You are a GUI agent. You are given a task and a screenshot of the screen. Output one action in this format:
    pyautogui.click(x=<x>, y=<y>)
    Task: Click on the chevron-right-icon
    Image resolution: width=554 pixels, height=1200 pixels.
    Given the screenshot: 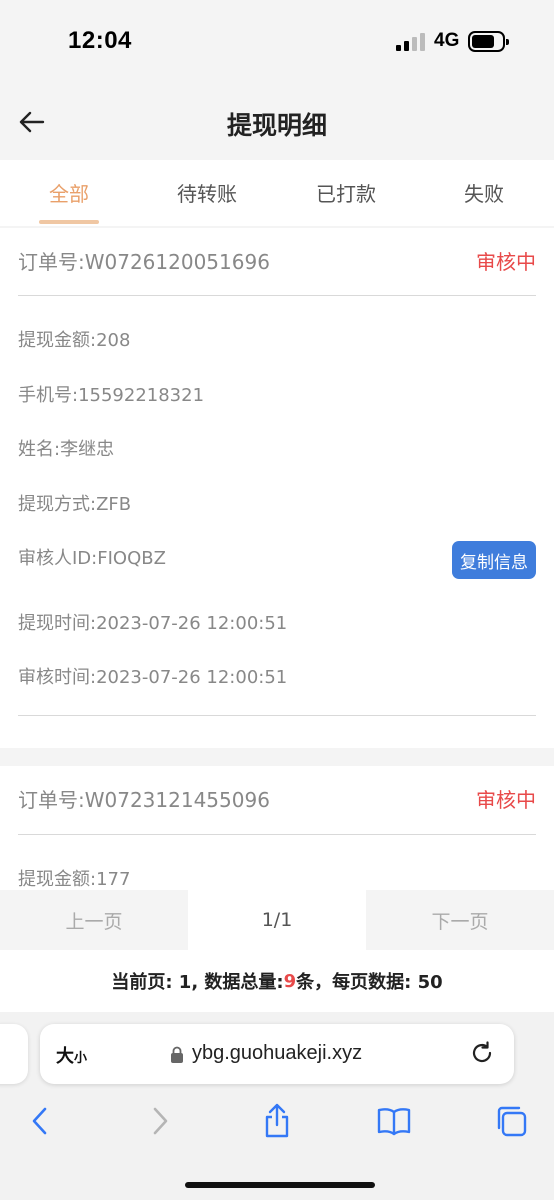 What is the action you would take?
    pyautogui.click(x=160, y=1121)
    